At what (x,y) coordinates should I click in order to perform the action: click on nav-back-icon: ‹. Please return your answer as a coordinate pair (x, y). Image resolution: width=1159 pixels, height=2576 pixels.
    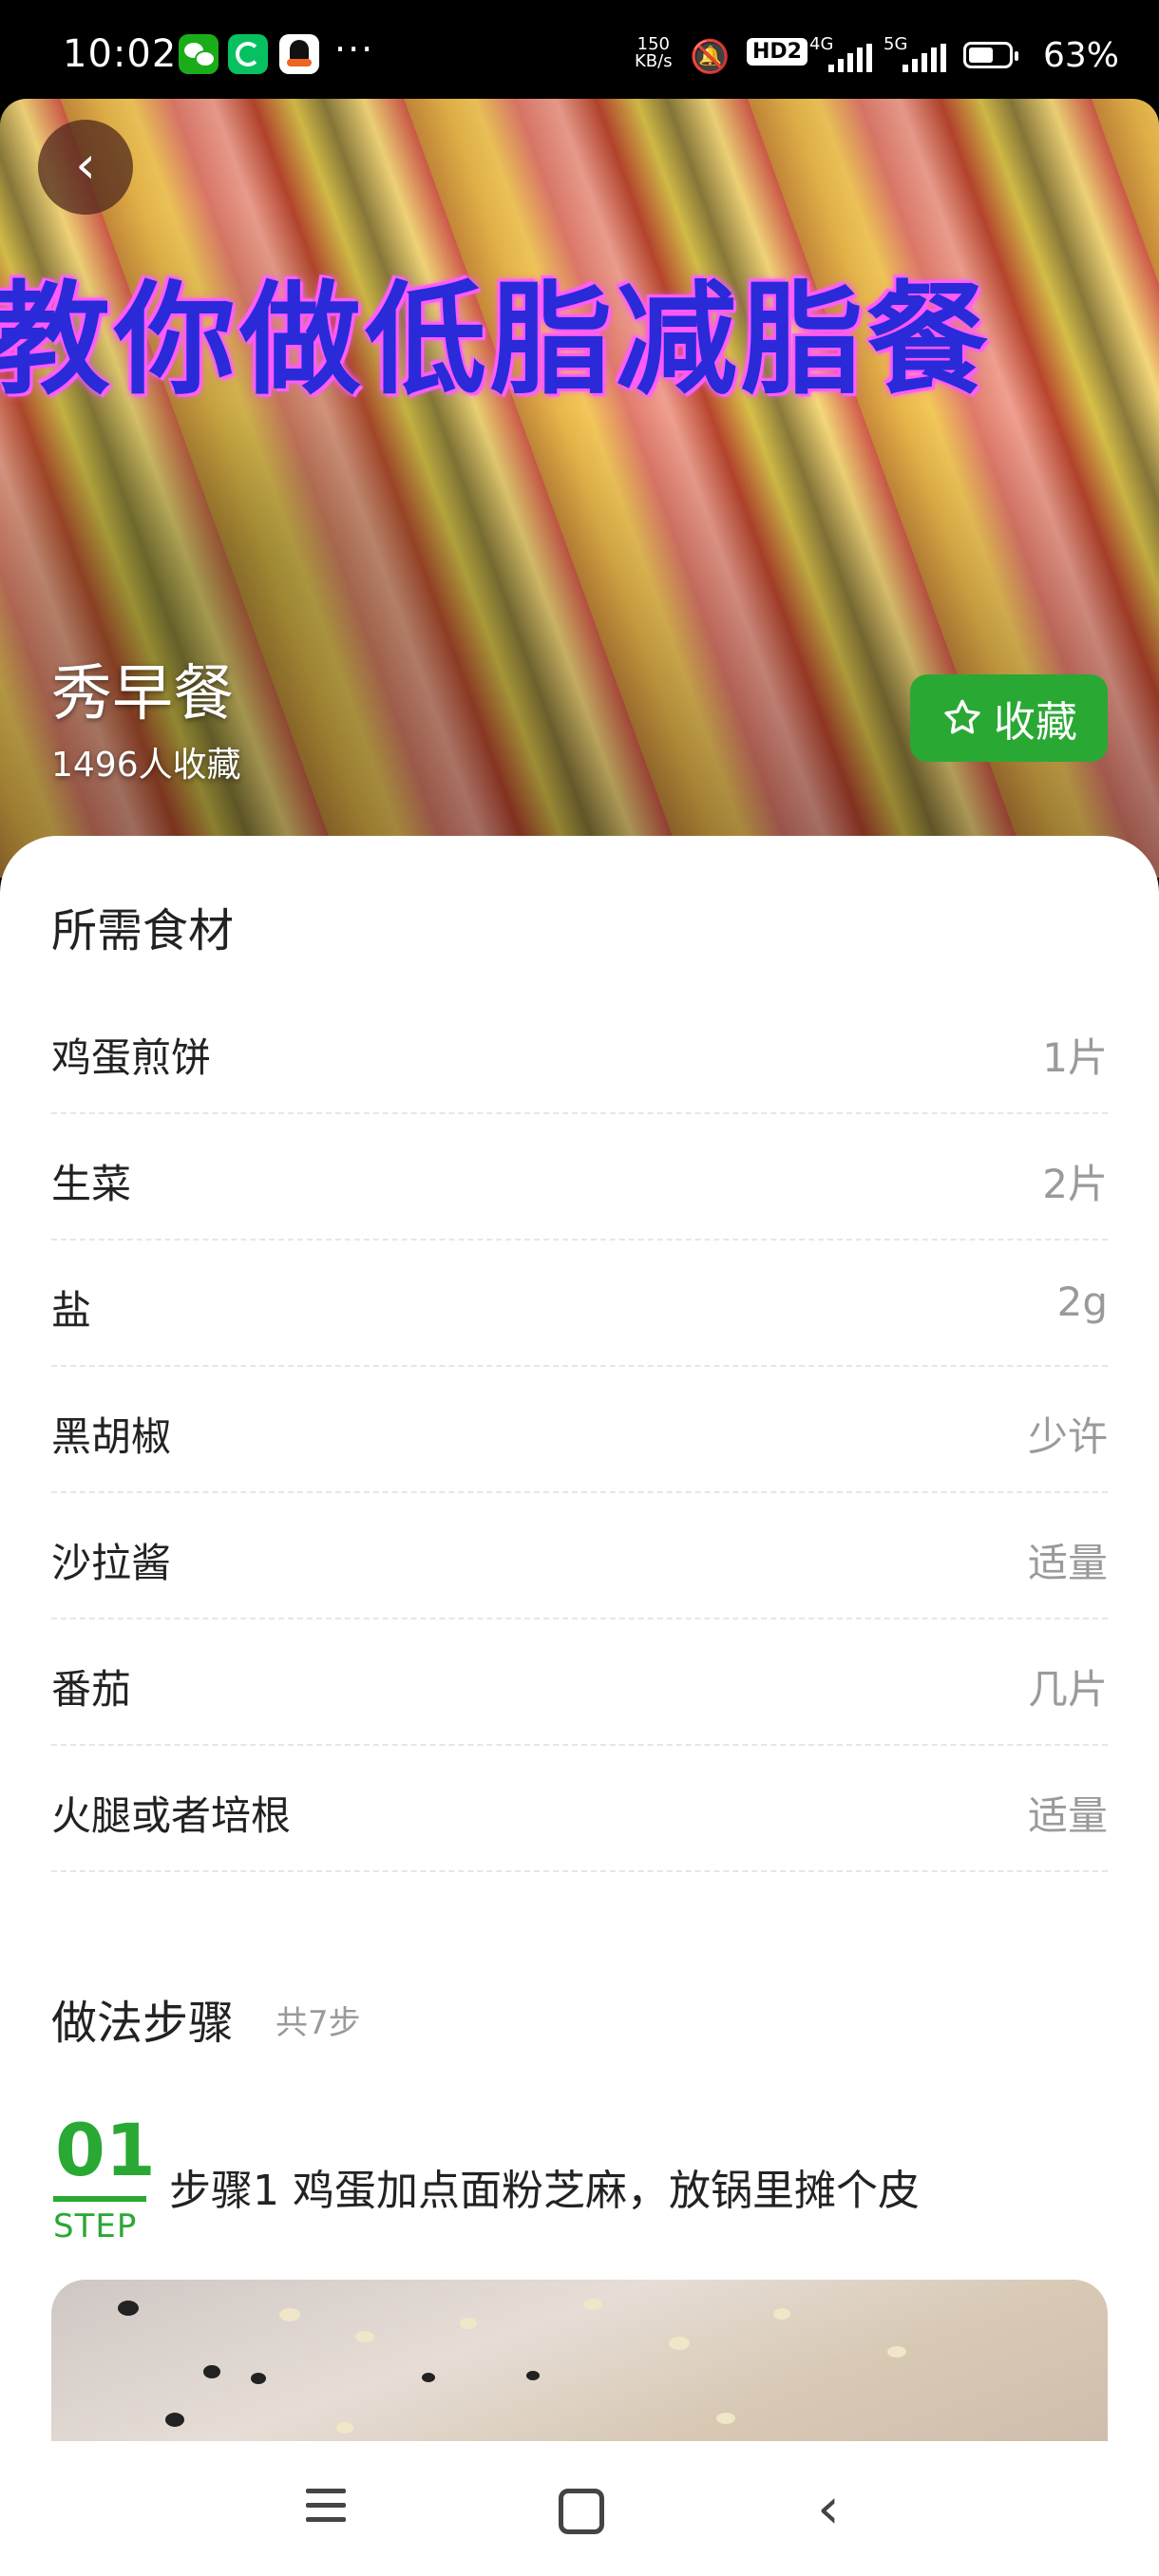
    Looking at the image, I should click on (828, 2508).